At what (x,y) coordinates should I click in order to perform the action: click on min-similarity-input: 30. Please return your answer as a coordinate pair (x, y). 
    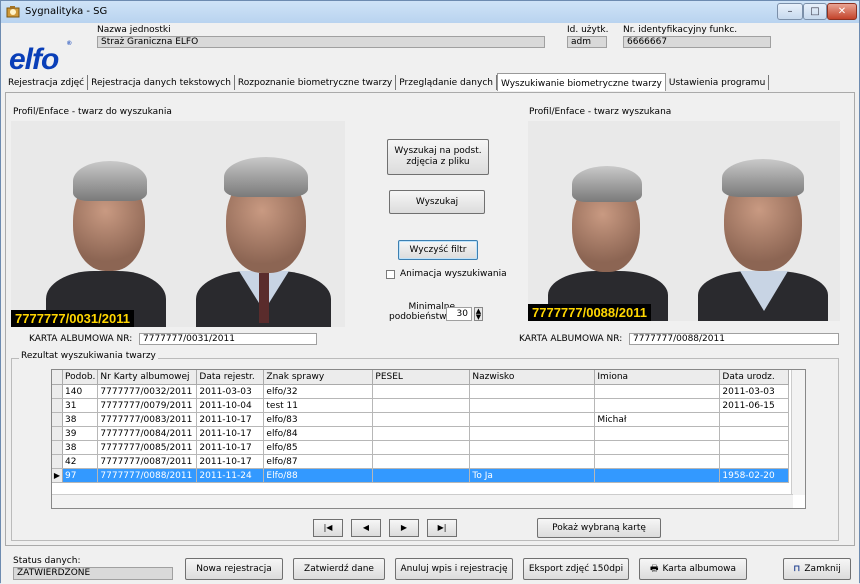
    Looking at the image, I should click on (459, 314).